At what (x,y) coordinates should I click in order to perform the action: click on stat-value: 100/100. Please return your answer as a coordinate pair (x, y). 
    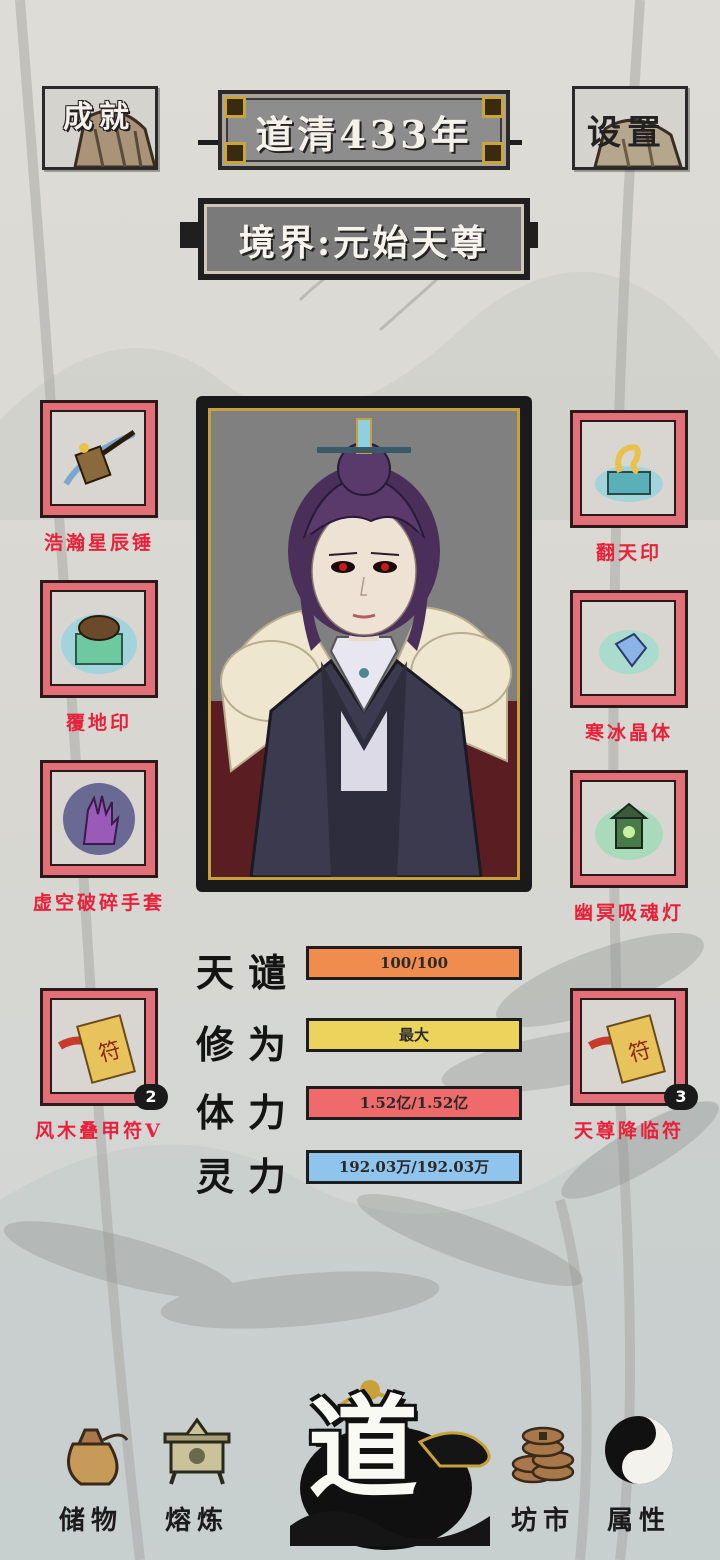
    Looking at the image, I should click on (414, 963).